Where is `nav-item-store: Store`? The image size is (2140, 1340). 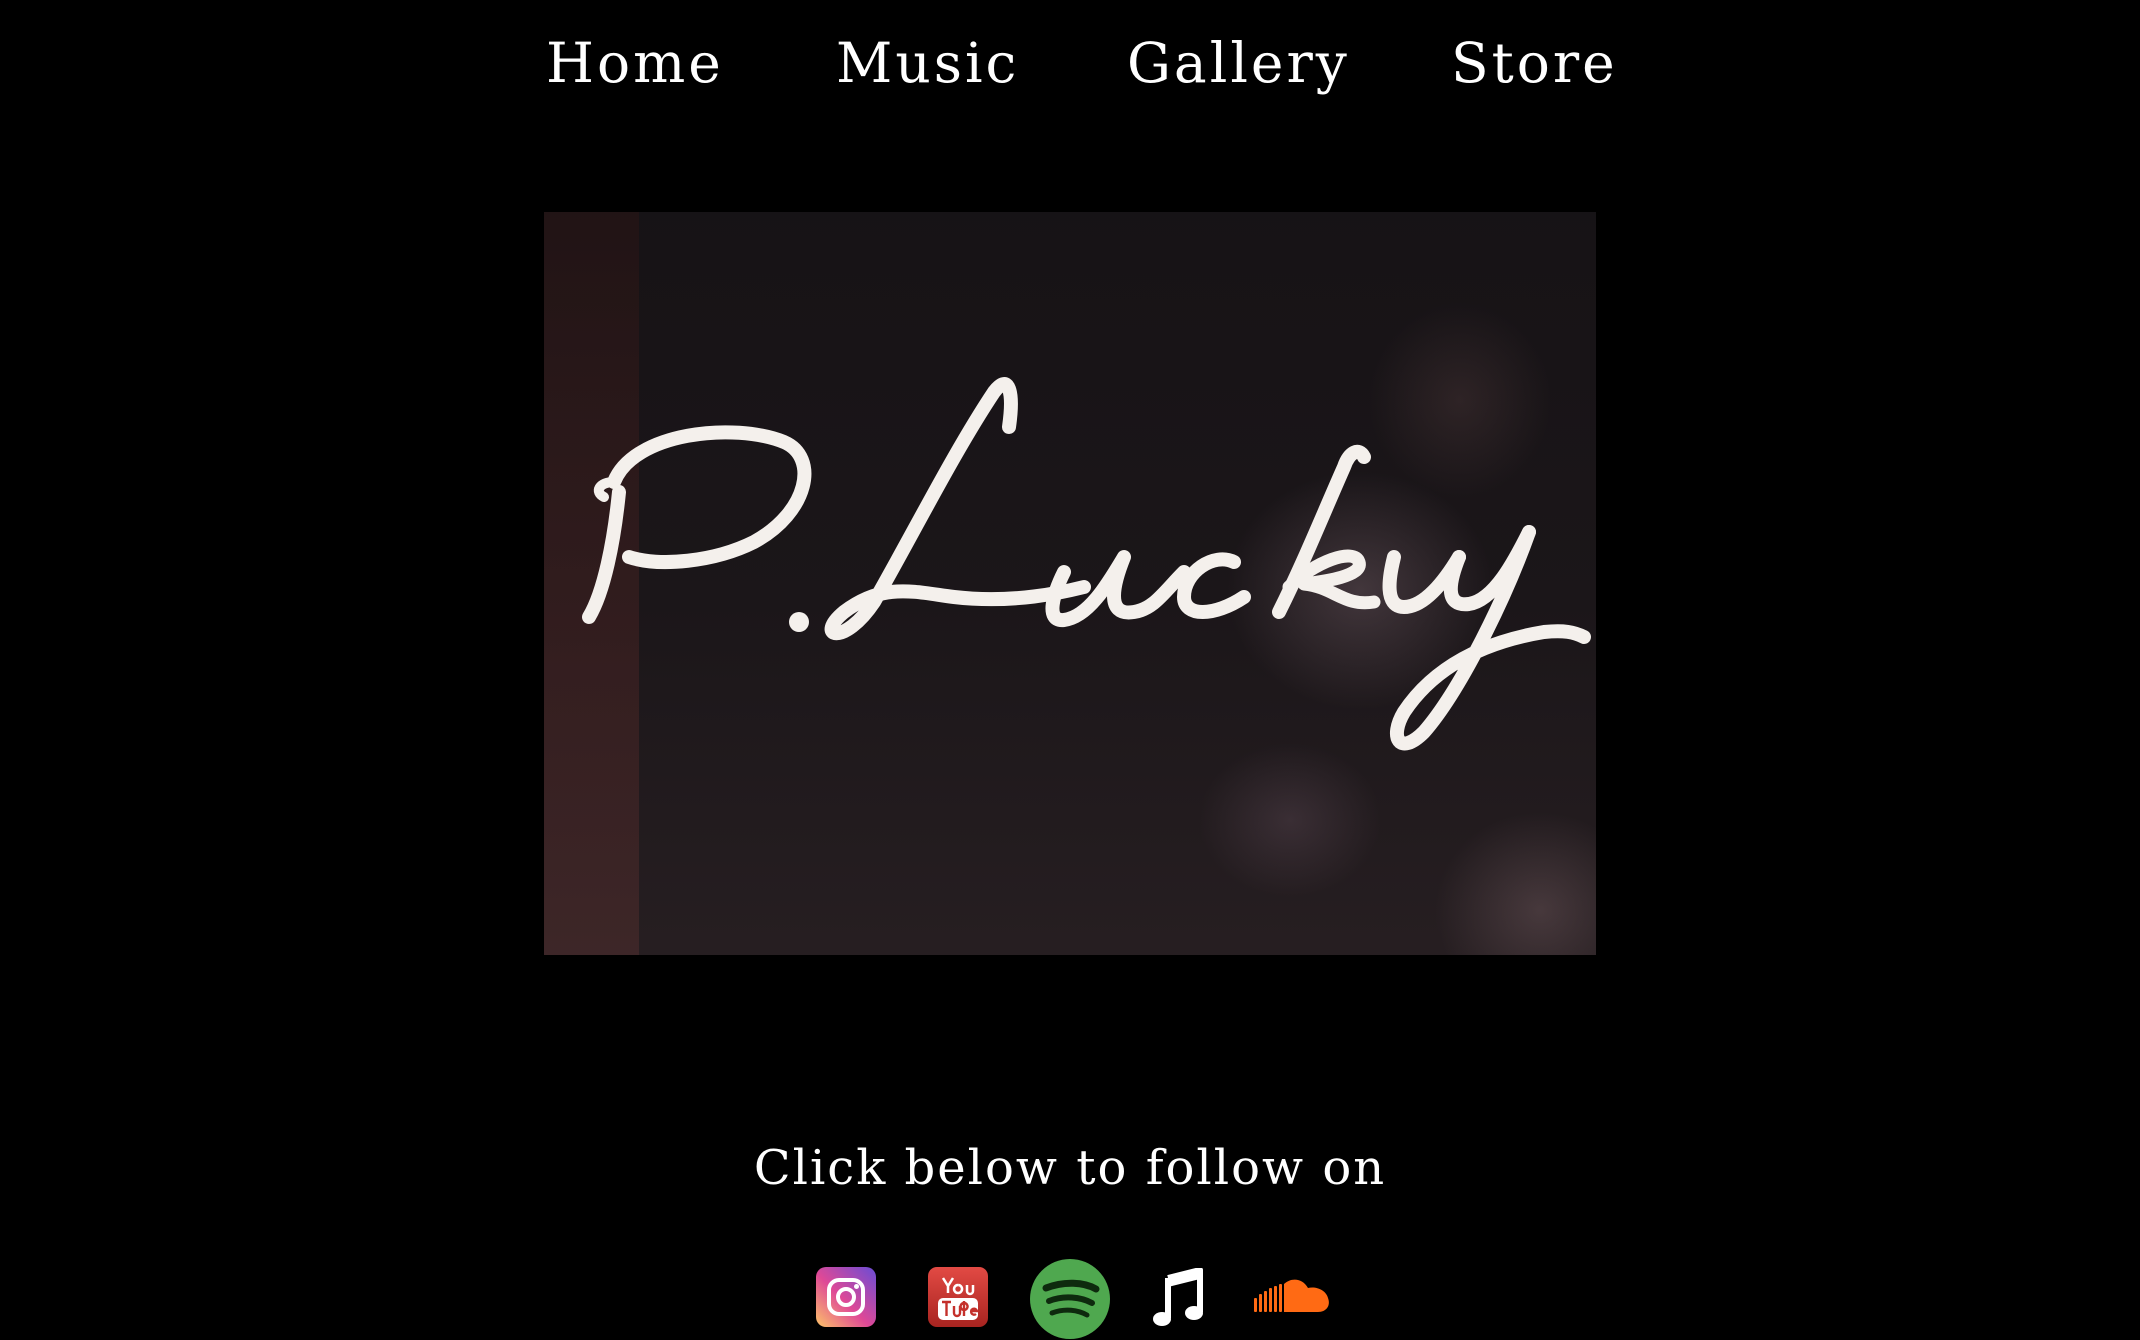 nav-item-store: Store is located at coordinates (1534, 63).